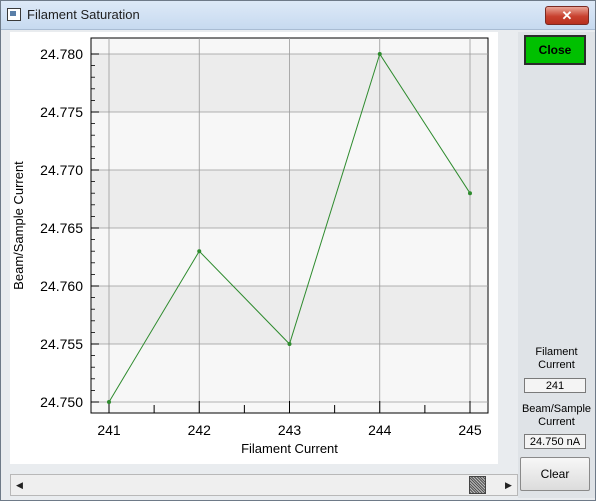  I want to click on horizontal-scrollbar: ◀ ▶, so click(264, 485).